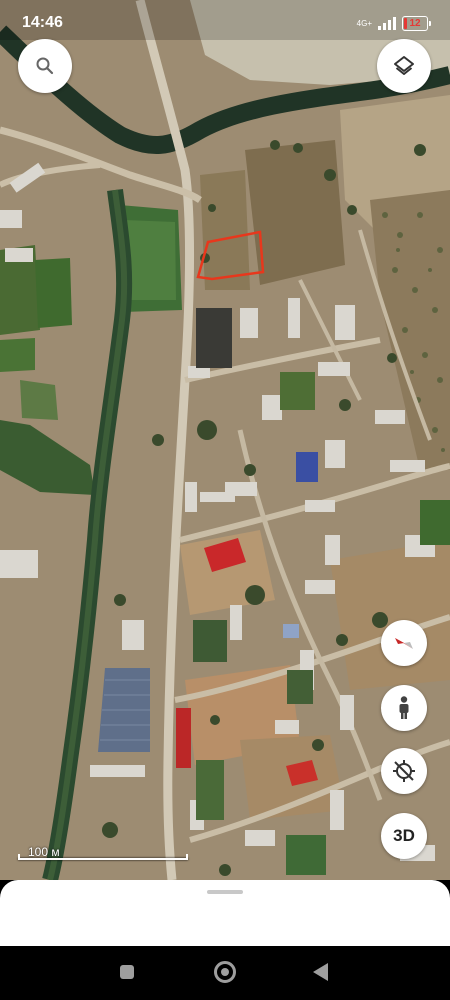  I want to click on street-view-button, so click(404, 708).